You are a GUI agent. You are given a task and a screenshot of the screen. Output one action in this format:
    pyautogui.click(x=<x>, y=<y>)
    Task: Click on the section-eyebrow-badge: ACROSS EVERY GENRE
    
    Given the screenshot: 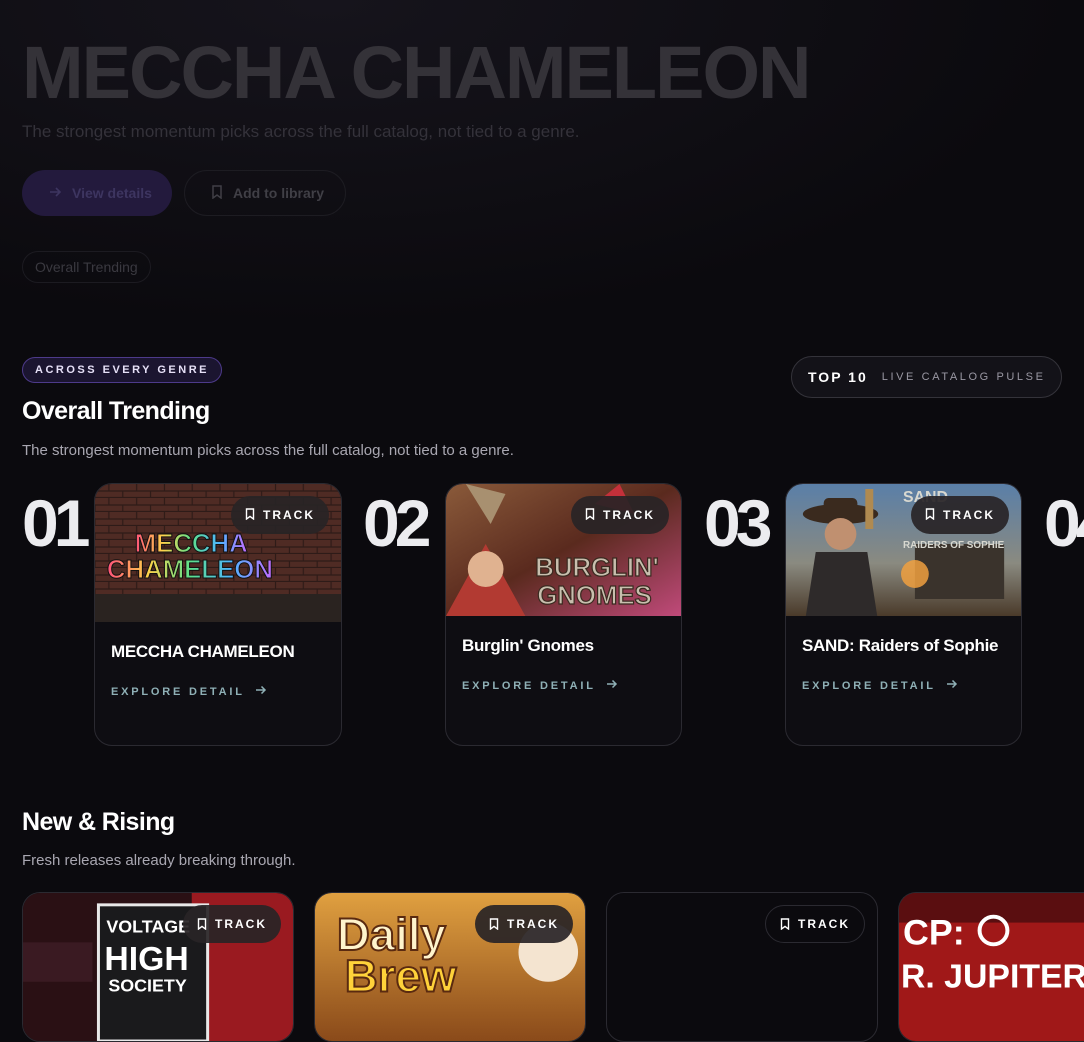 What is the action you would take?
    pyautogui.click(x=122, y=370)
    